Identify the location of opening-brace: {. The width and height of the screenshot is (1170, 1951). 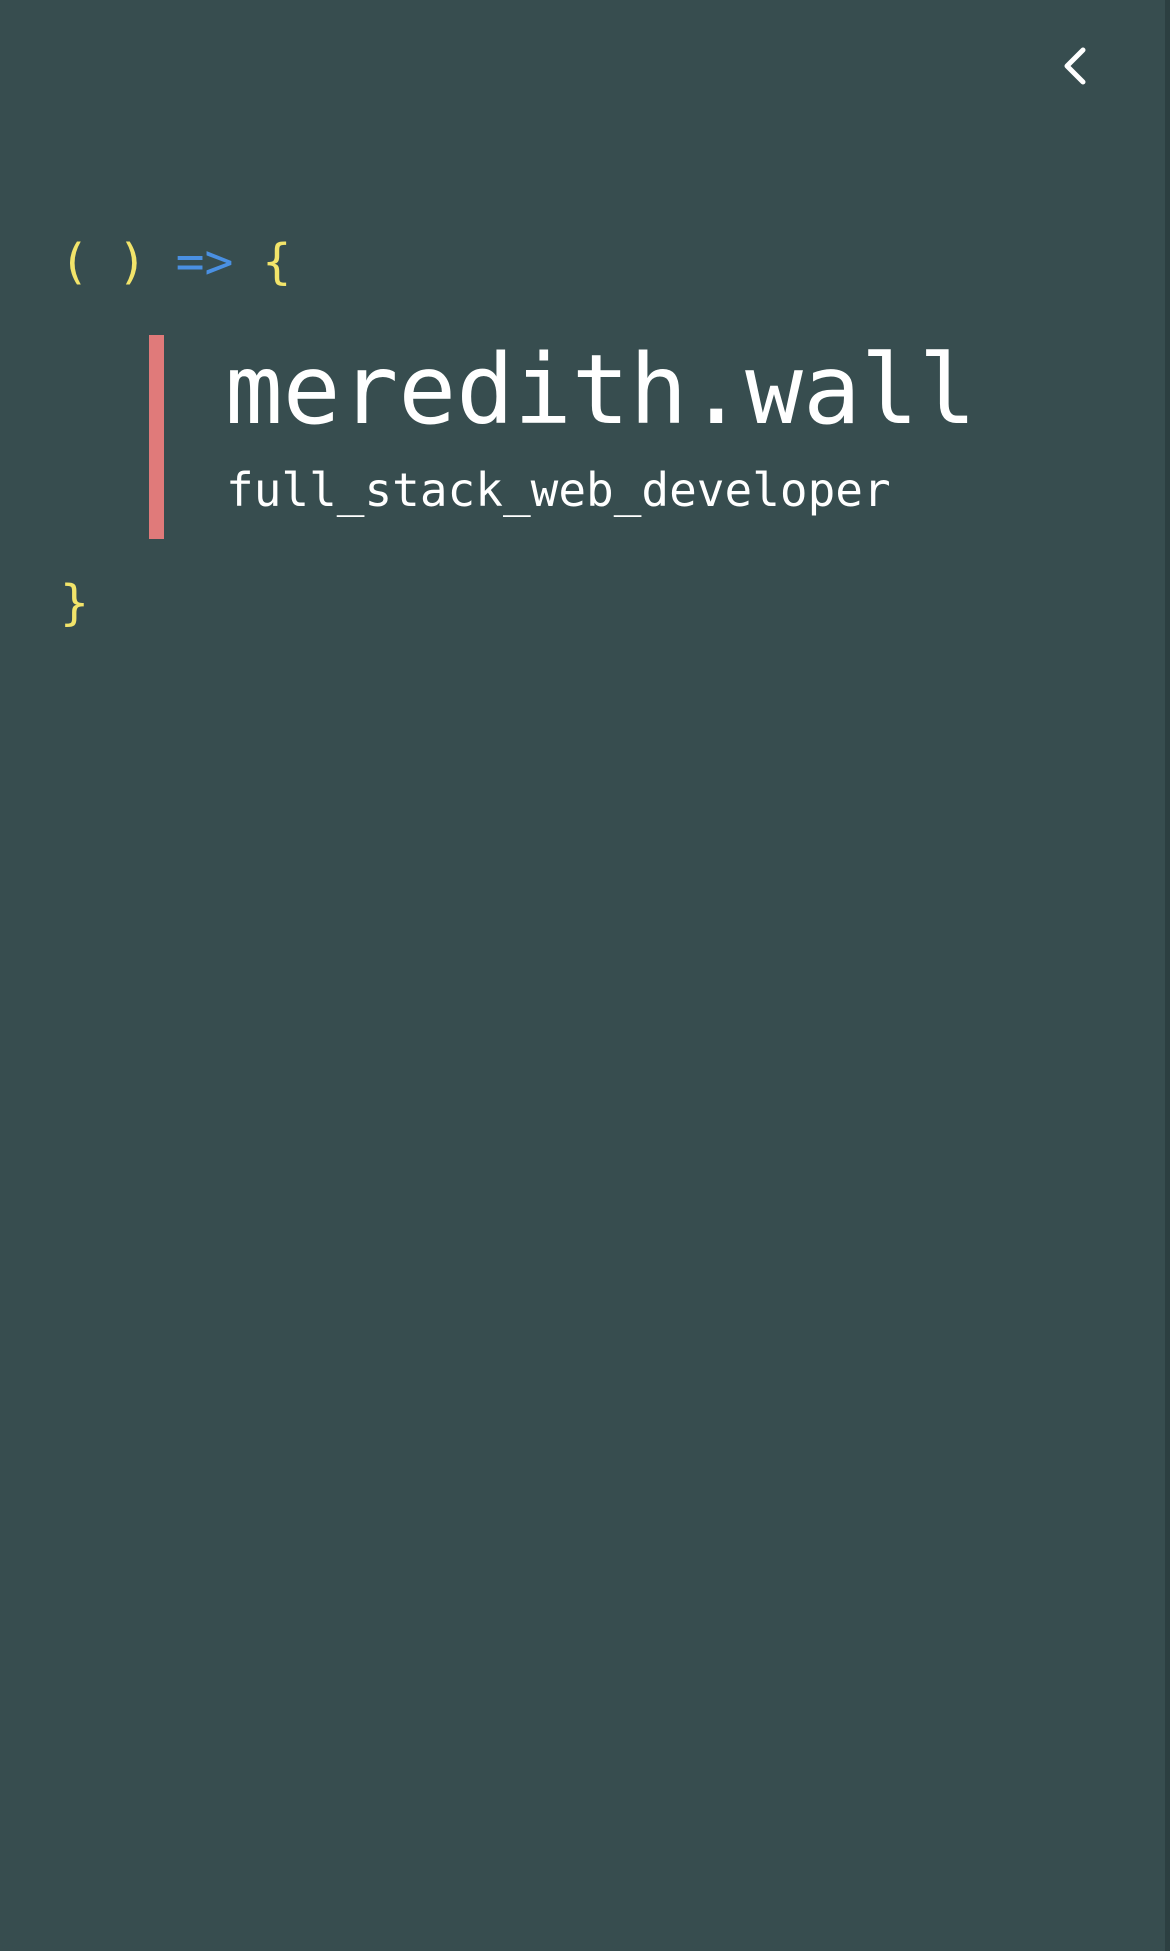
(277, 262).